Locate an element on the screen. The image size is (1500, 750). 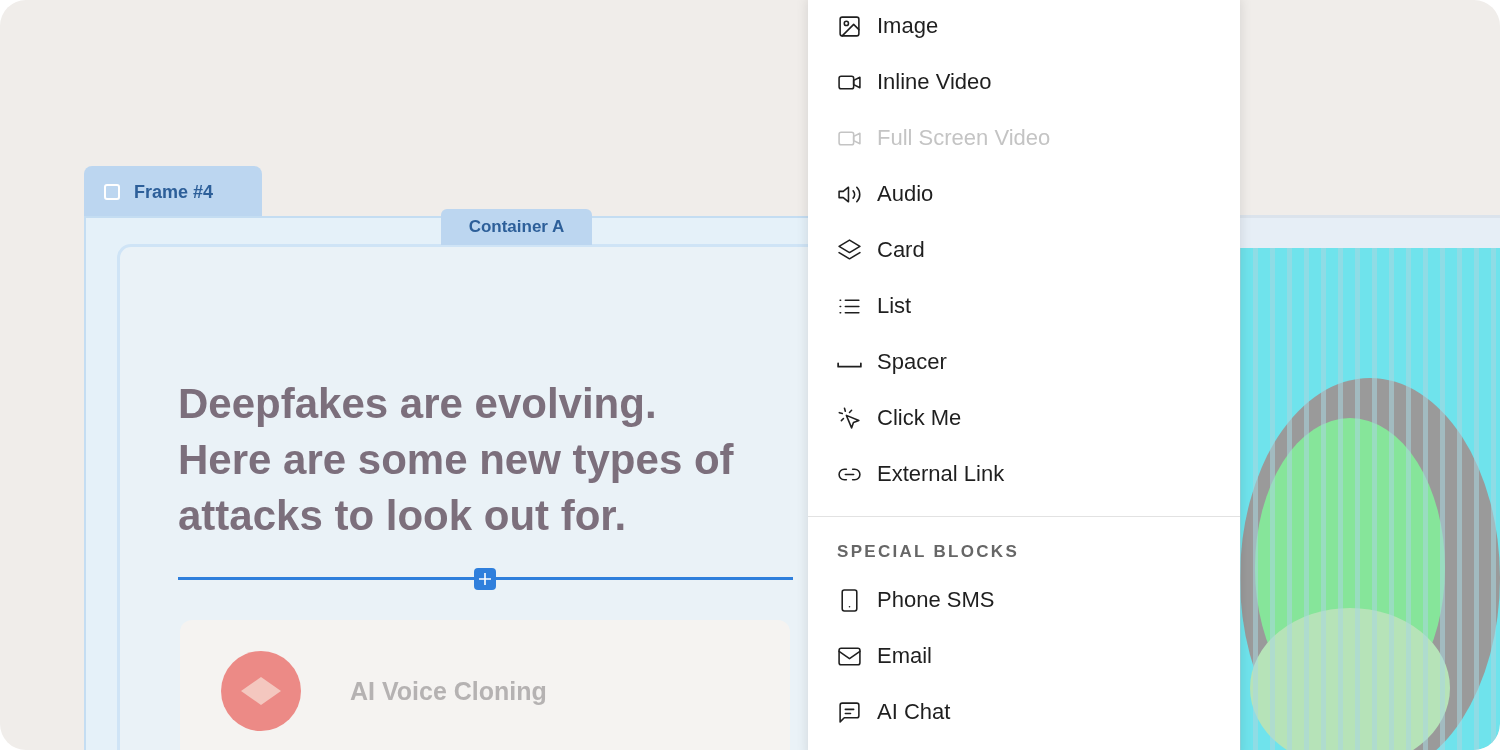
menu-item: Image is located at coordinates (1024, 27).